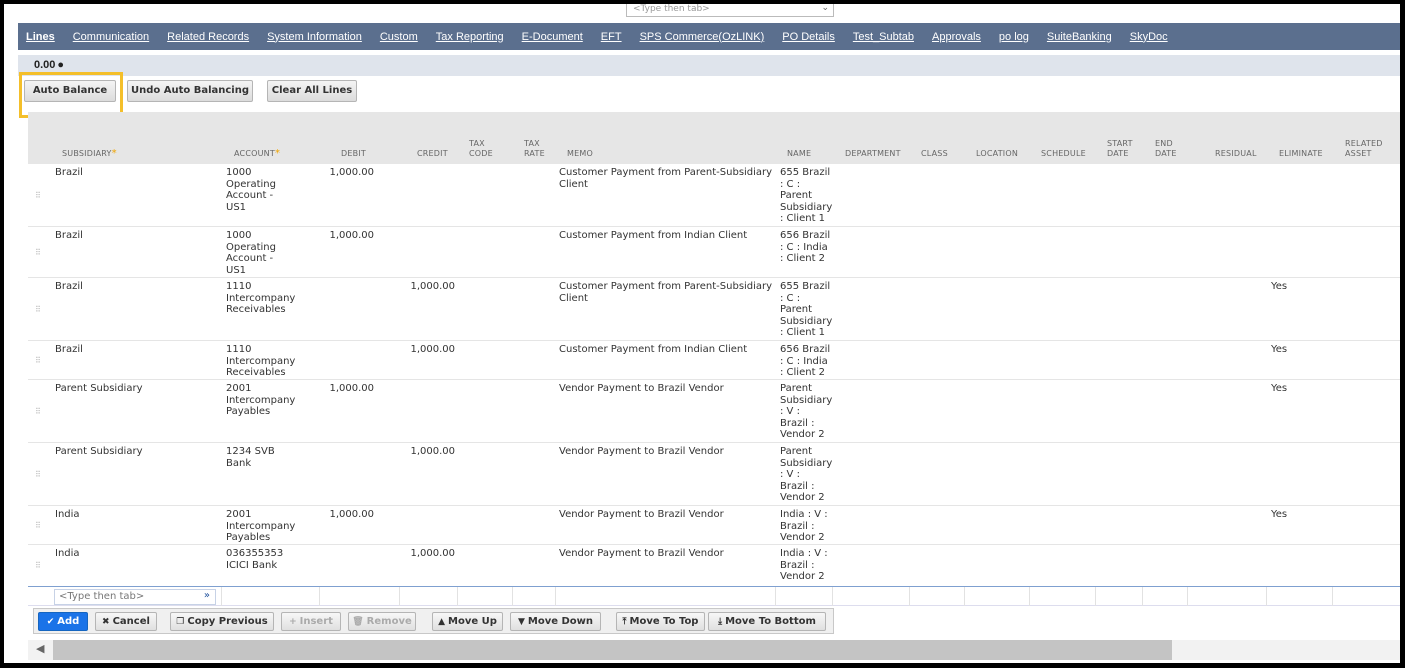 This screenshot has height=668, width=1405. What do you see at coordinates (358, 622) in the screenshot?
I see `trash-icon: 🗑` at bounding box center [358, 622].